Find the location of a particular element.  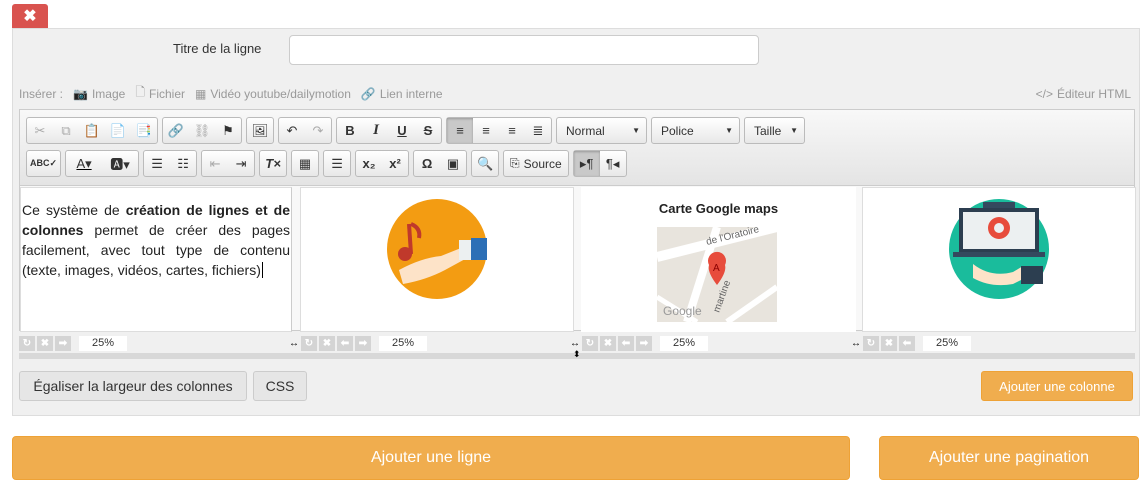

google-map: de l'Oratoire martine A Google is located at coordinates (717, 274).